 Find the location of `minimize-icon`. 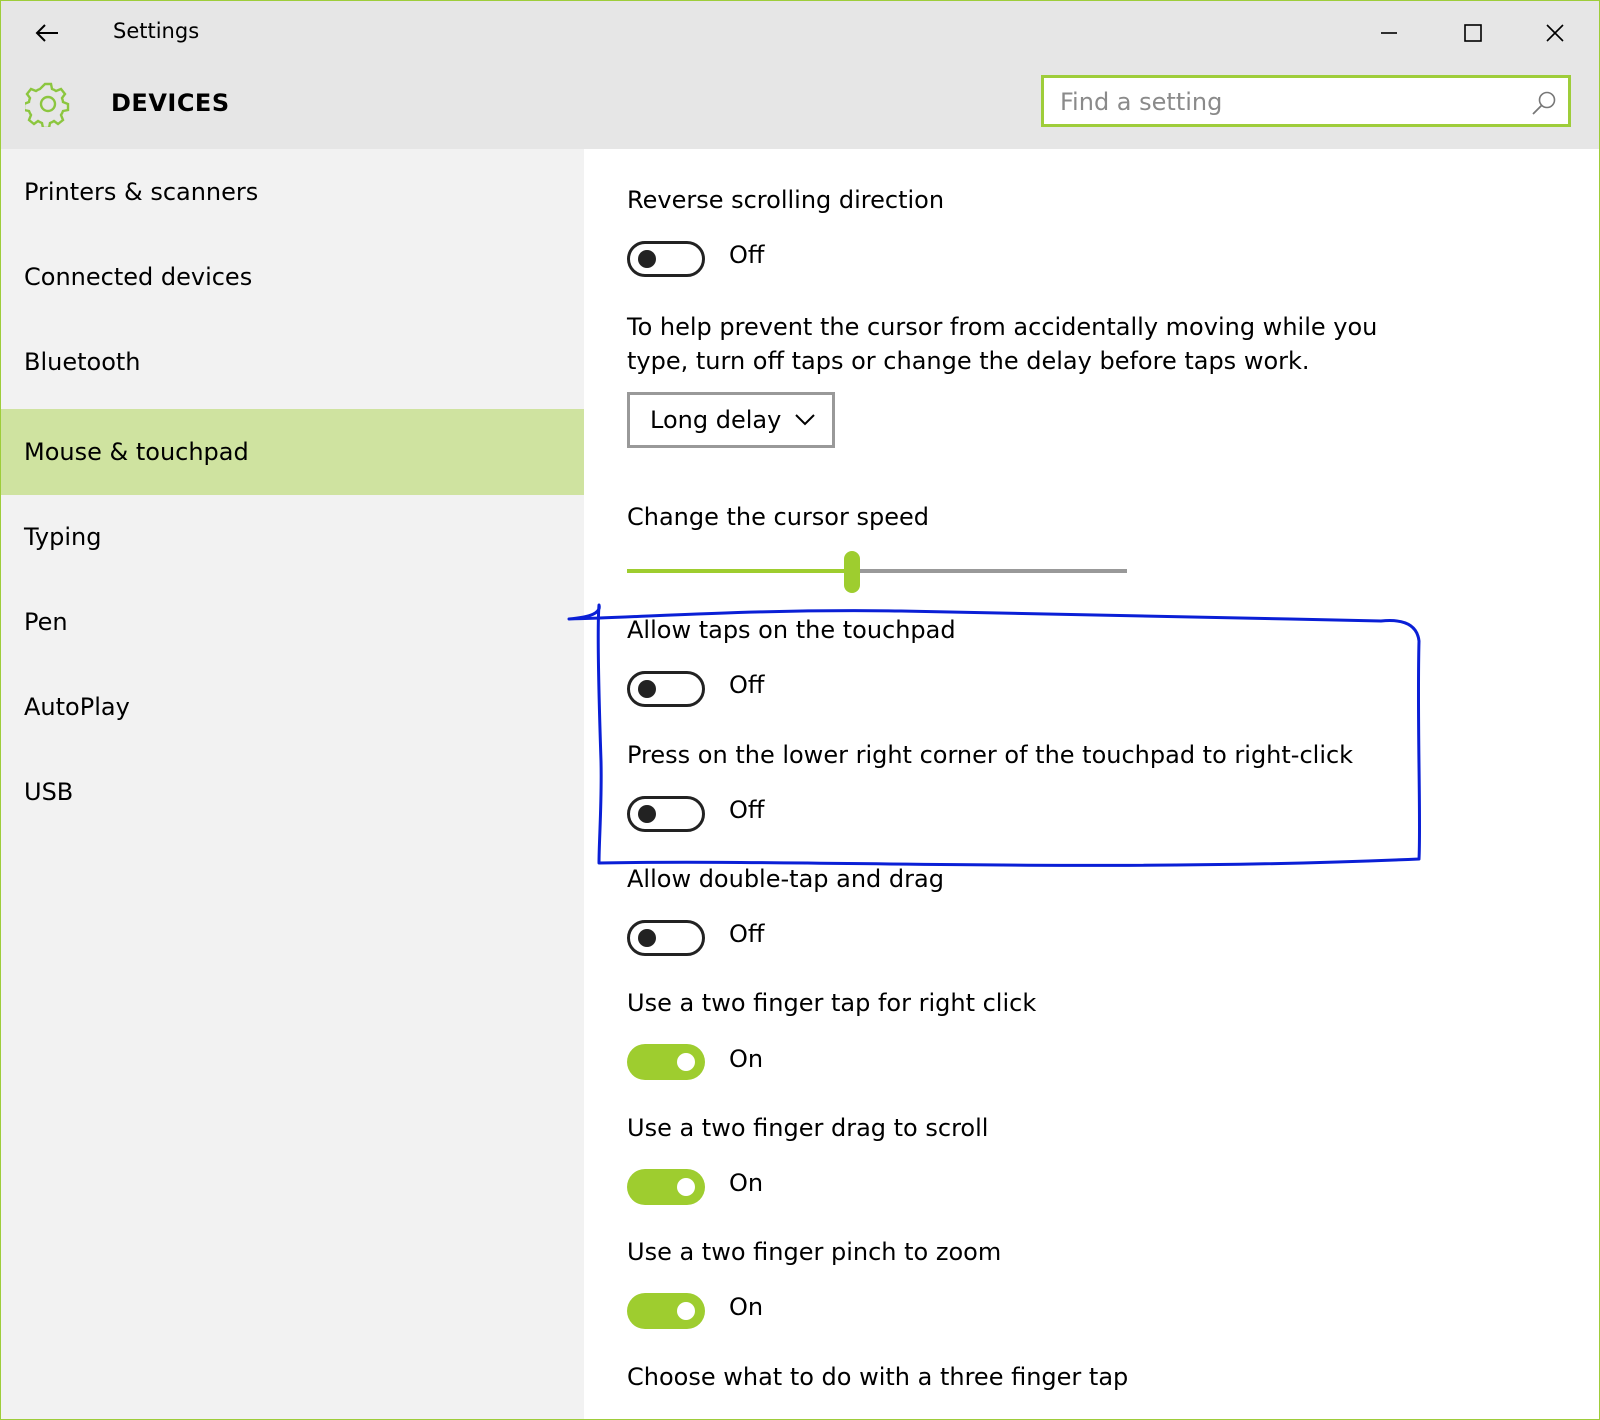

minimize-icon is located at coordinates (1389, 33).